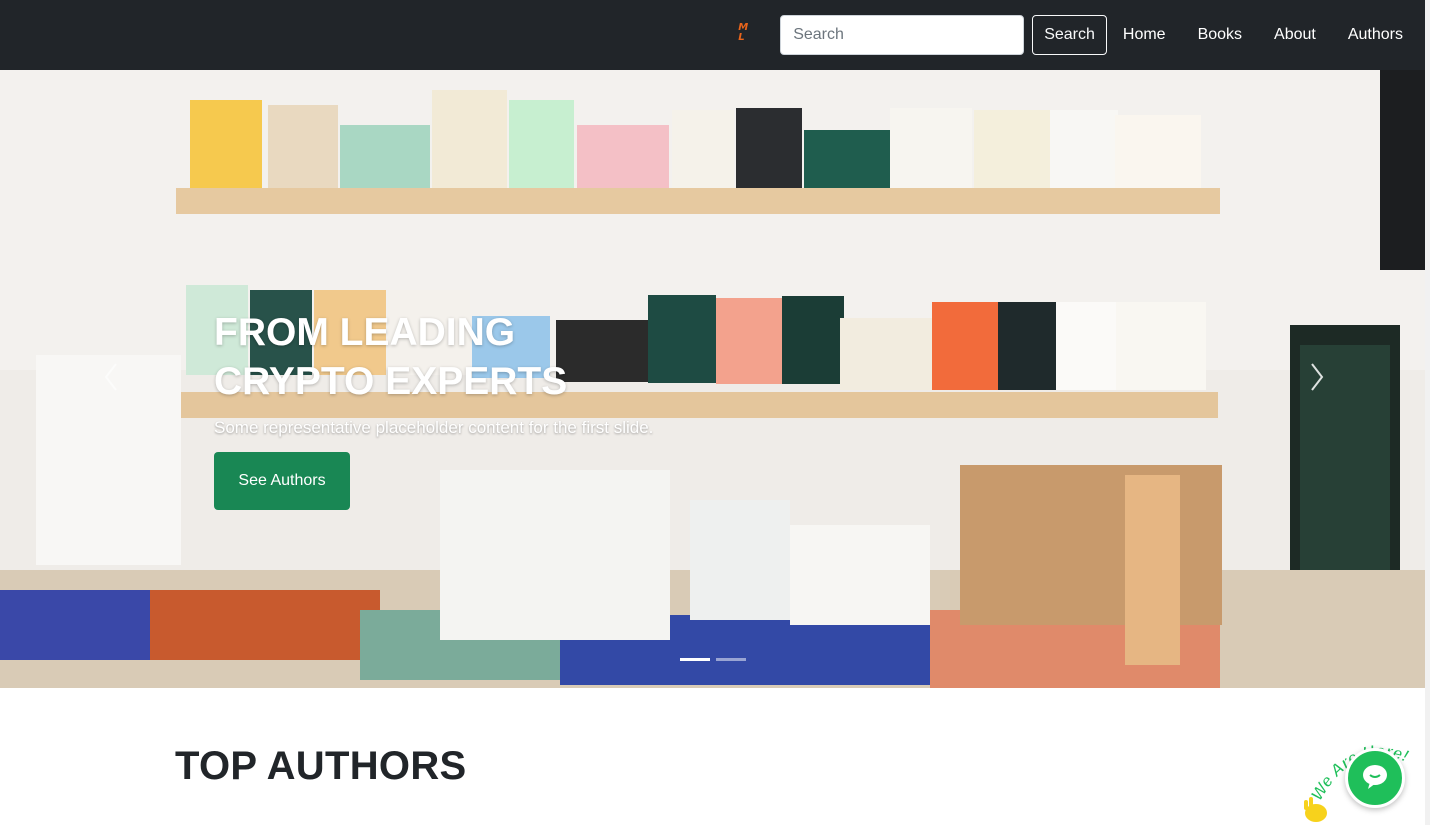 The image size is (1430, 825). I want to click on top-navbar: M L Search Home Books About Authors, so click(712, 35).